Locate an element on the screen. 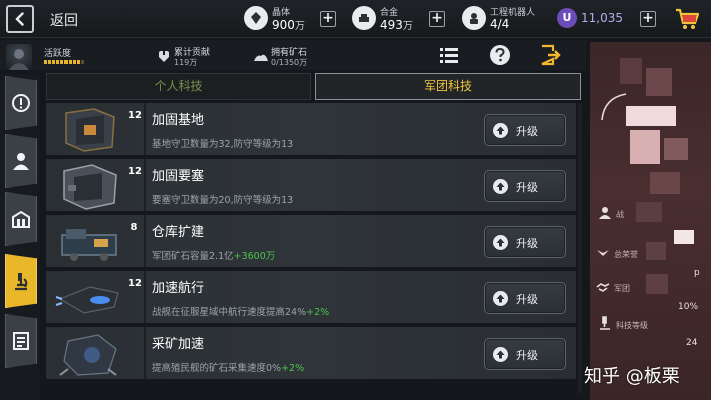  exit-button is located at coordinates (551, 55).